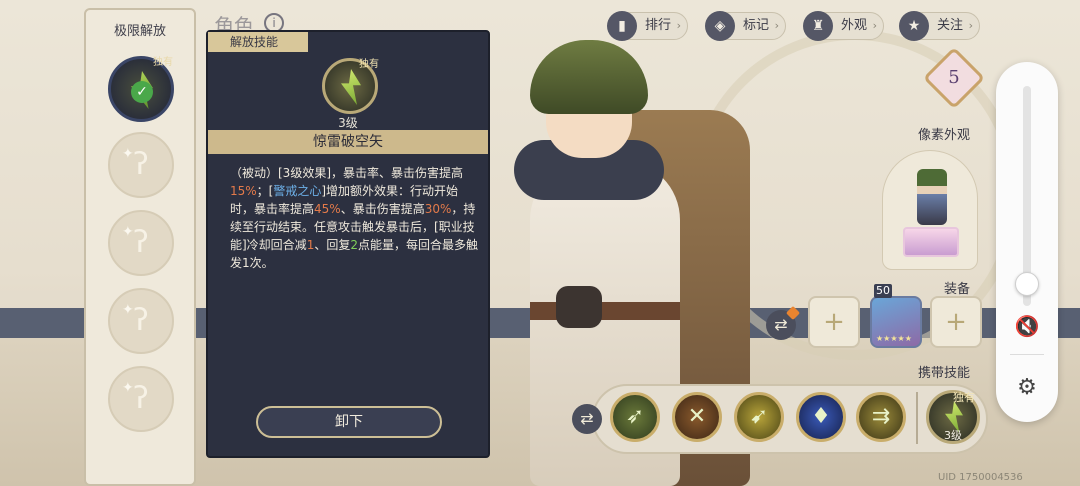 This screenshot has width=1080, height=486. I want to click on carried-skill-4: ♦, so click(821, 417).